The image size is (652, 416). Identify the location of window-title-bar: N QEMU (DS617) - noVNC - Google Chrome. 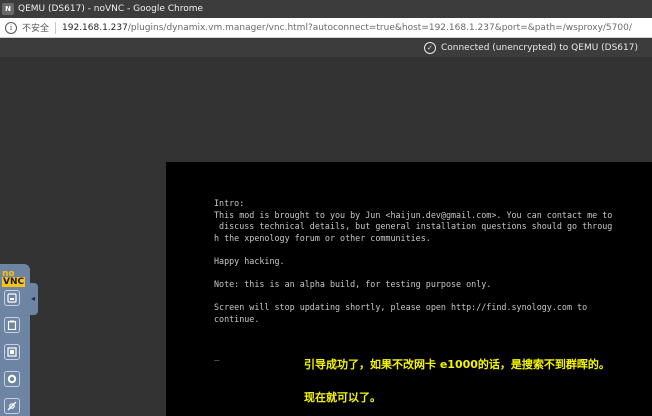
(326, 9).